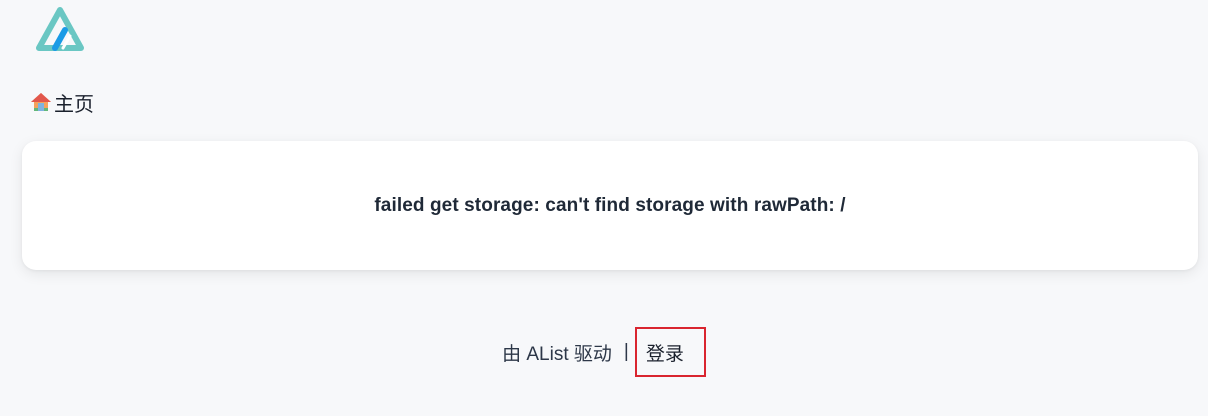  I want to click on alist-logo-icon, so click(60, 29).